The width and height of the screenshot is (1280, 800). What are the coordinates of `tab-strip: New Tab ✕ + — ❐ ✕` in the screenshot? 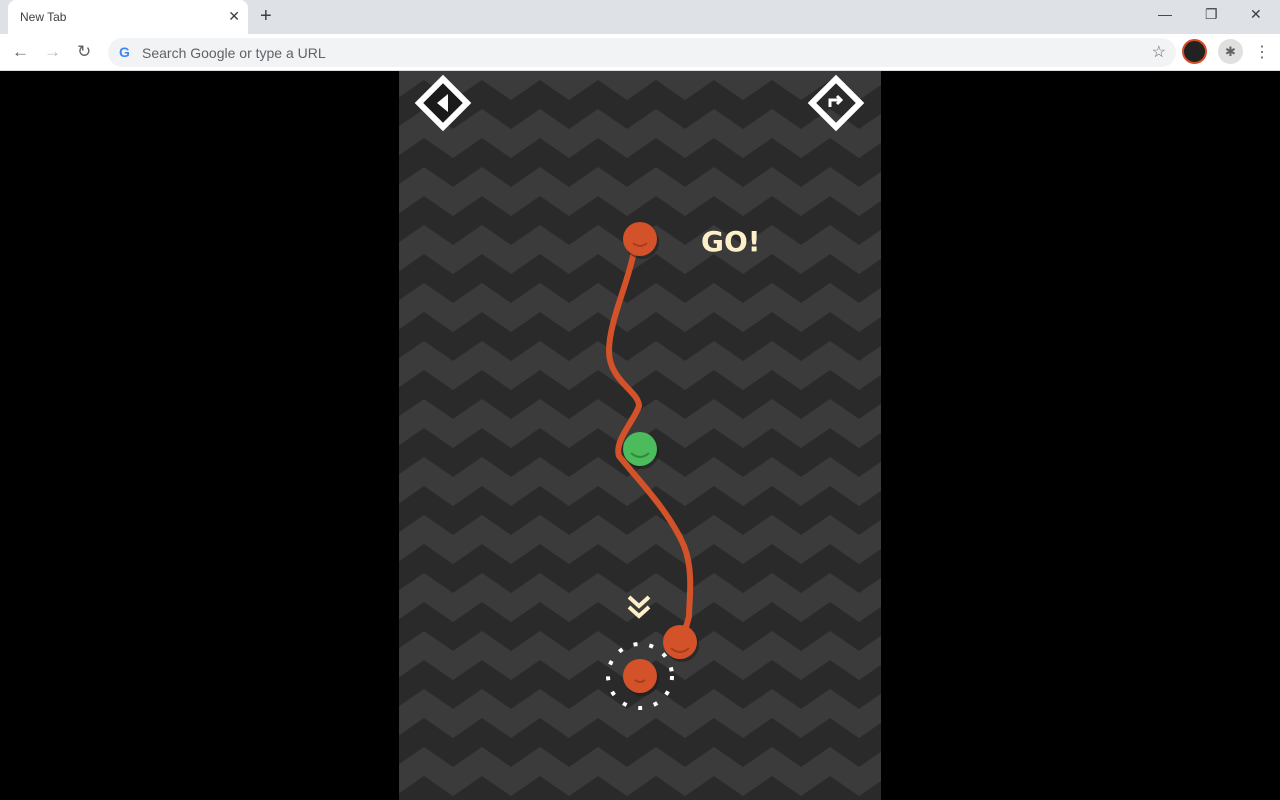 It's located at (640, 17).